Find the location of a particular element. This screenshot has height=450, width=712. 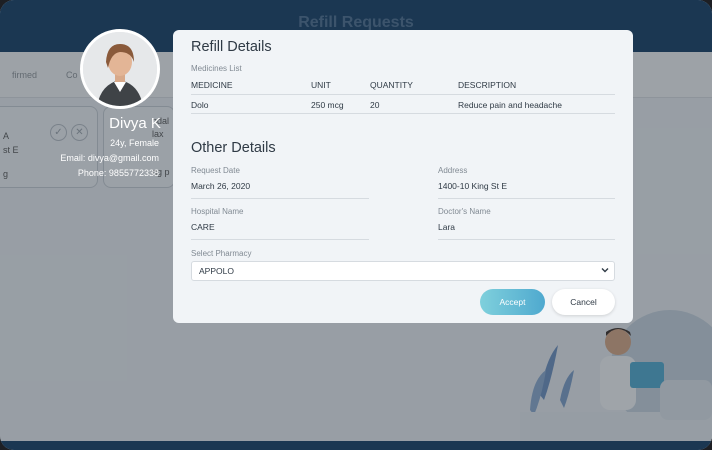

hospital-name-value: CARE is located at coordinates (203, 227).